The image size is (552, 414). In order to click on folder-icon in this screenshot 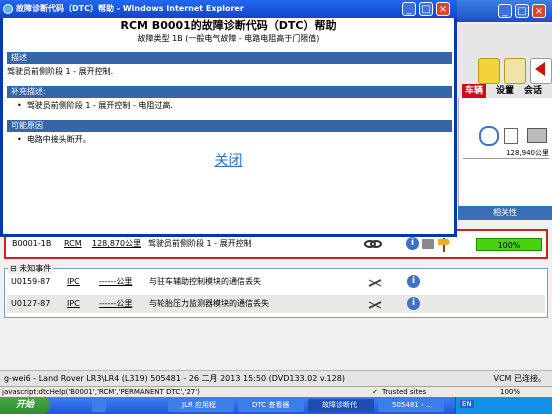, I will do `click(428, 244)`.